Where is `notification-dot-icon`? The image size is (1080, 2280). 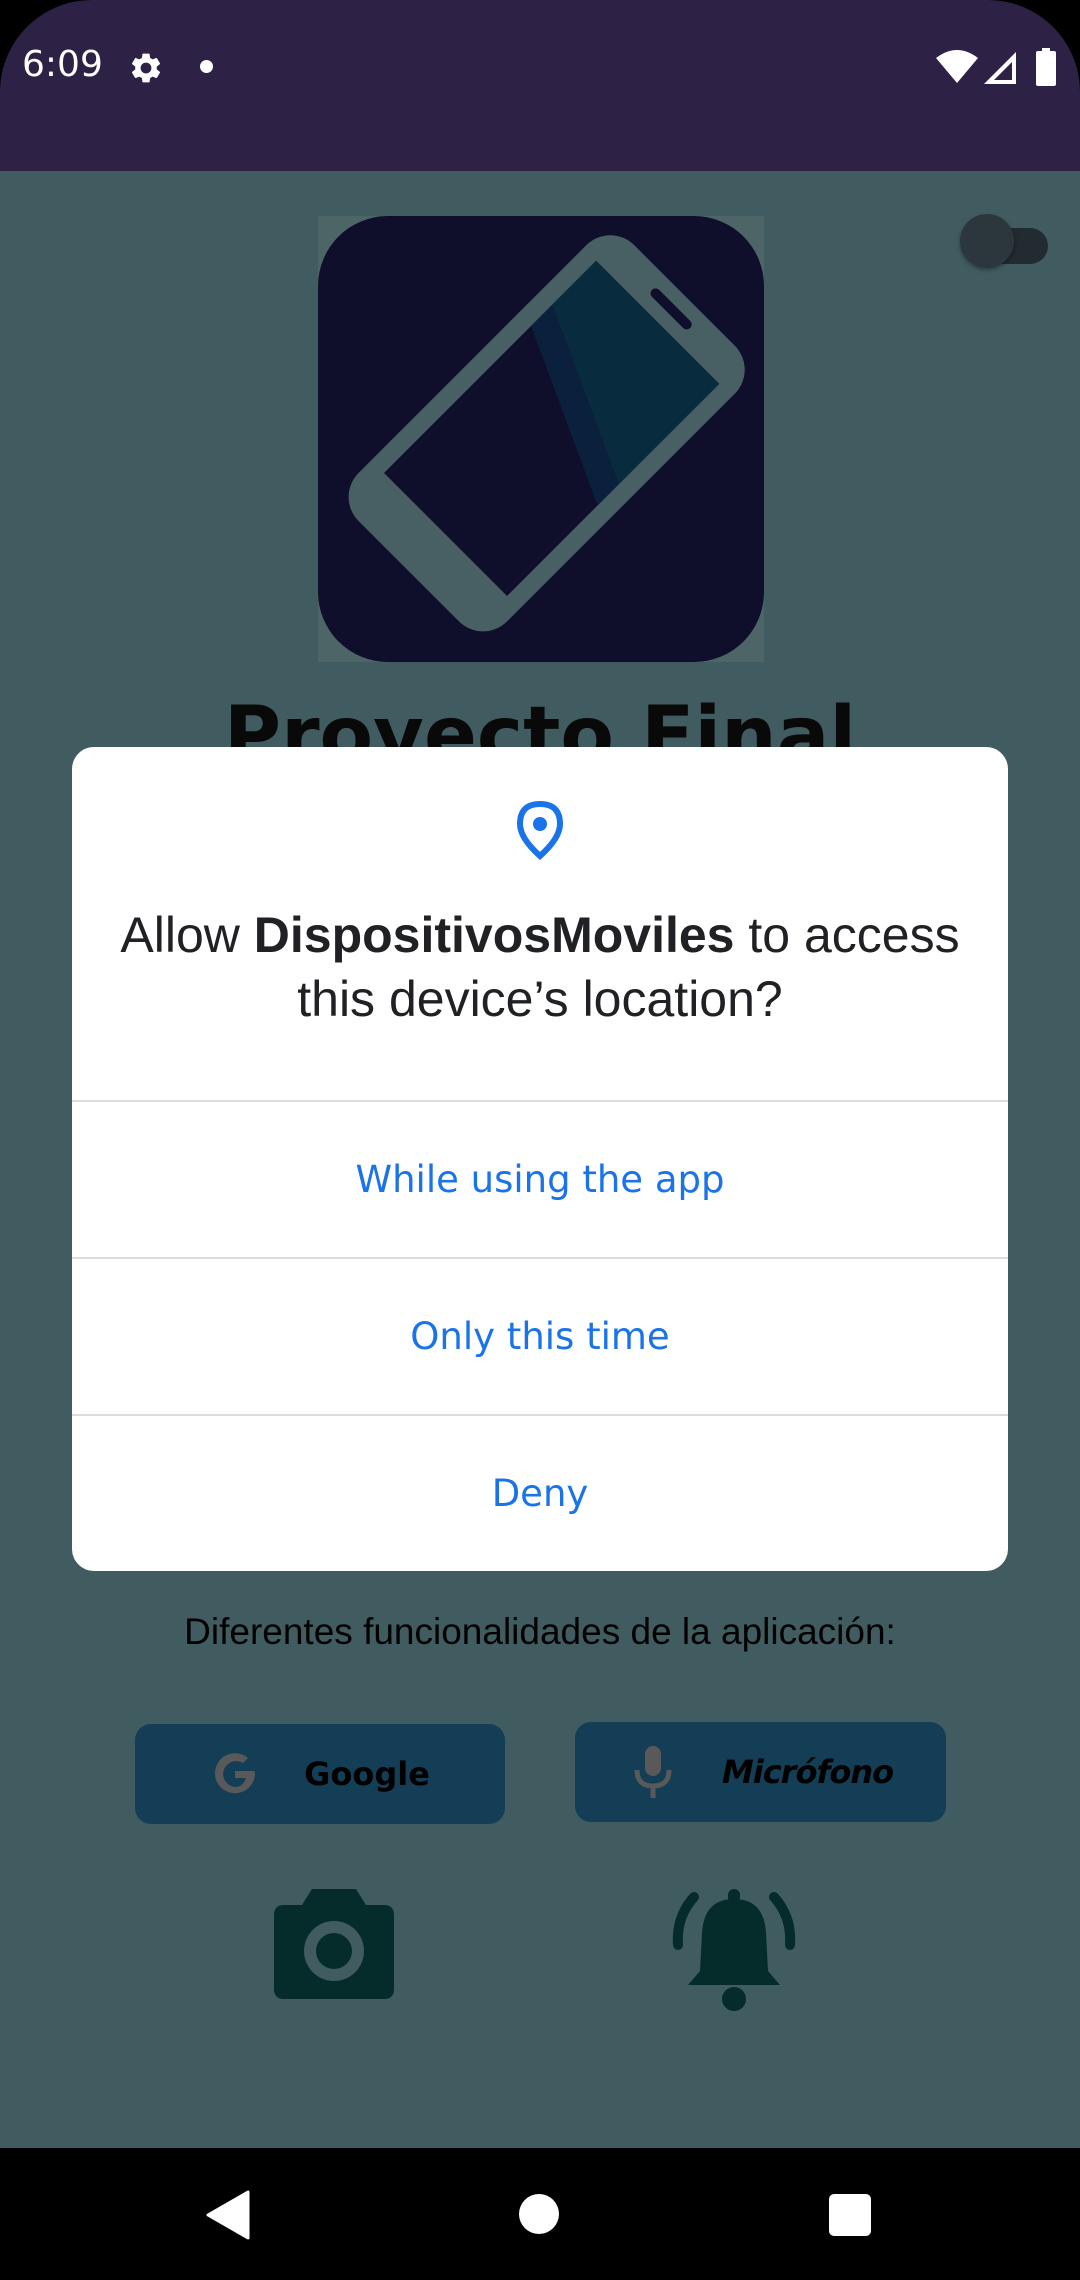
notification-dot-icon is located at coordinates (206, 66).